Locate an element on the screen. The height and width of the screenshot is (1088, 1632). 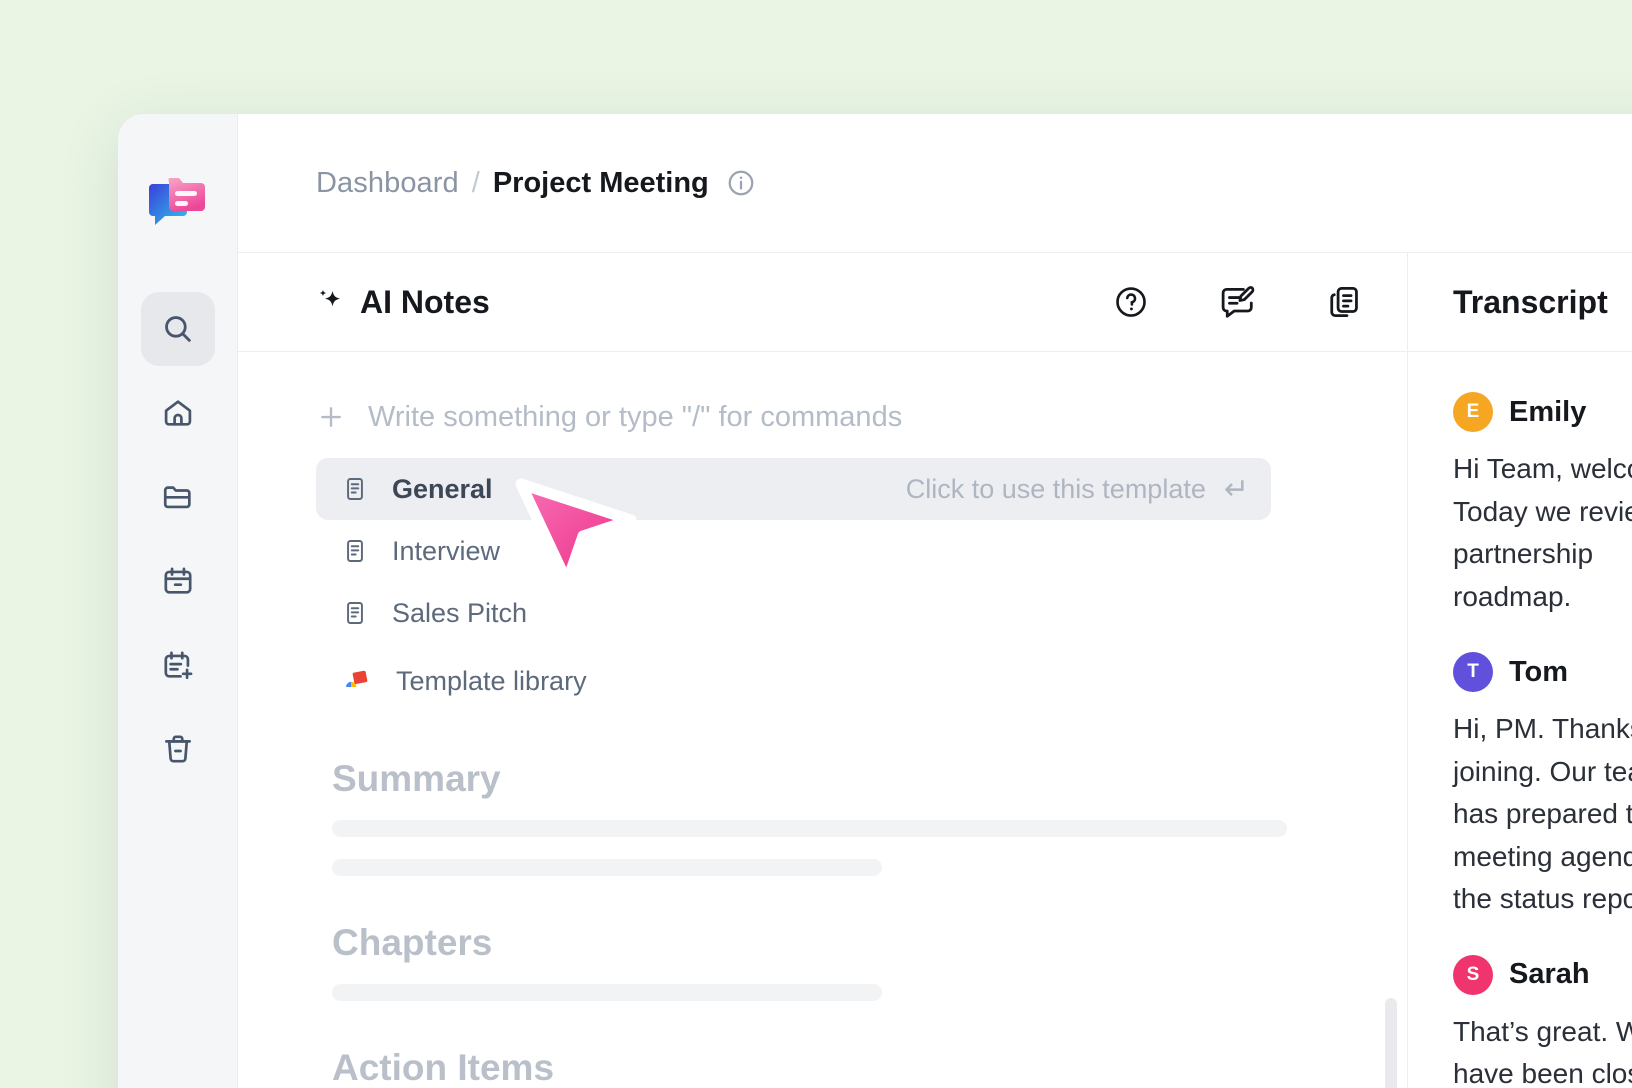
avatar: S is located at coordinates (1473, 974).